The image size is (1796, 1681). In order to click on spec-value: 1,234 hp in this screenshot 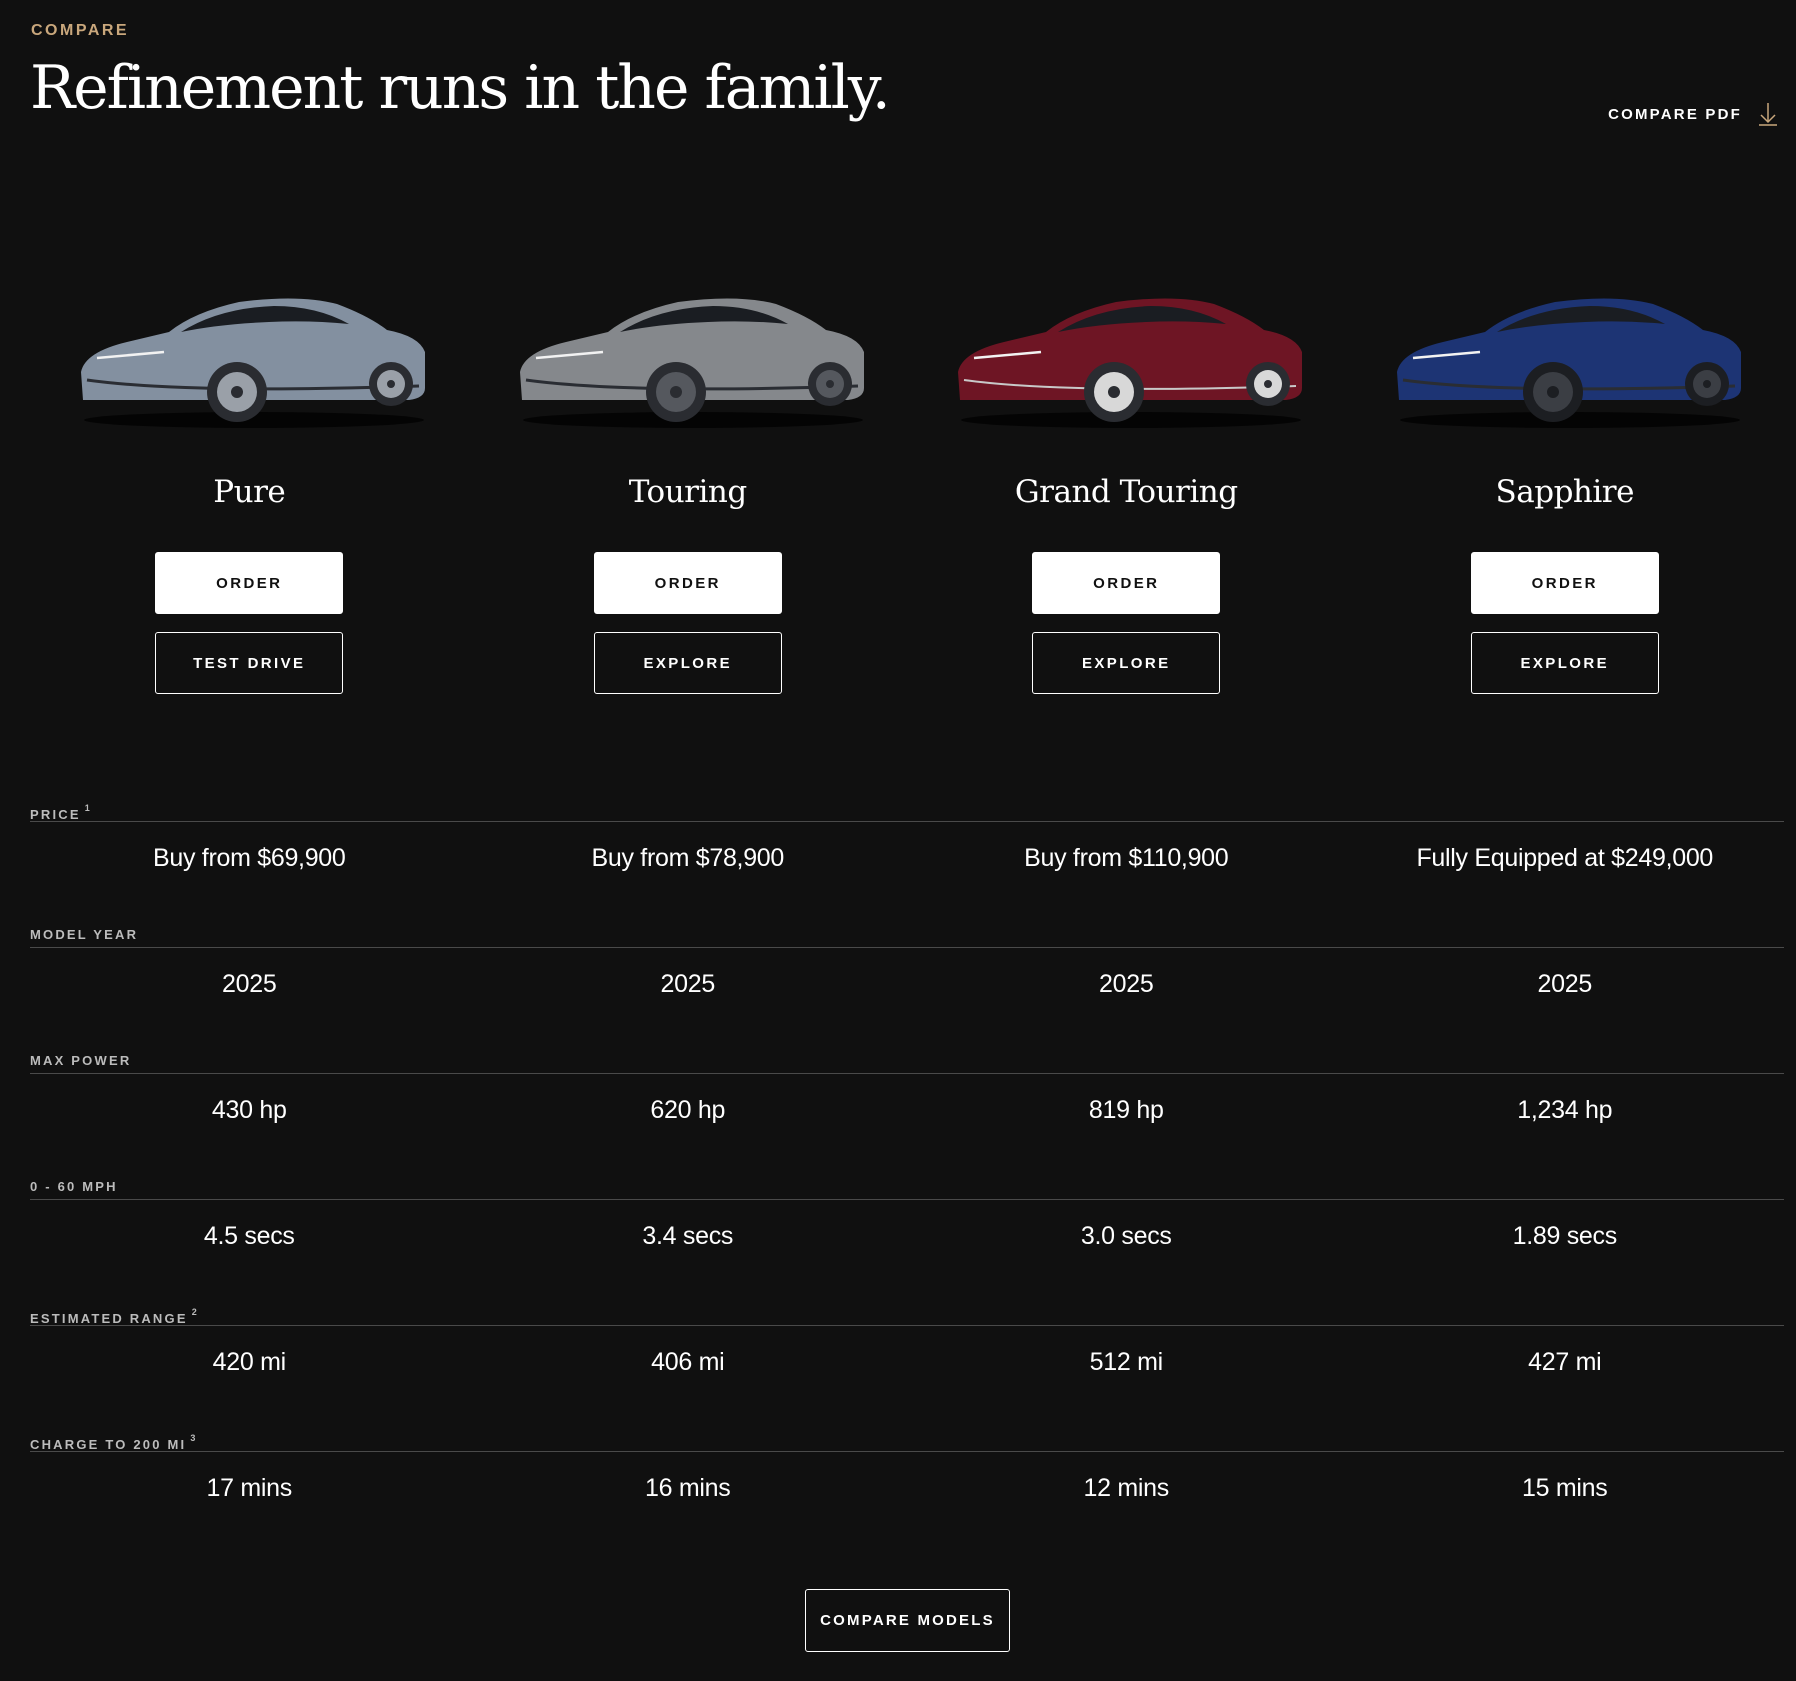, I will do `click(1565, 1110)`.